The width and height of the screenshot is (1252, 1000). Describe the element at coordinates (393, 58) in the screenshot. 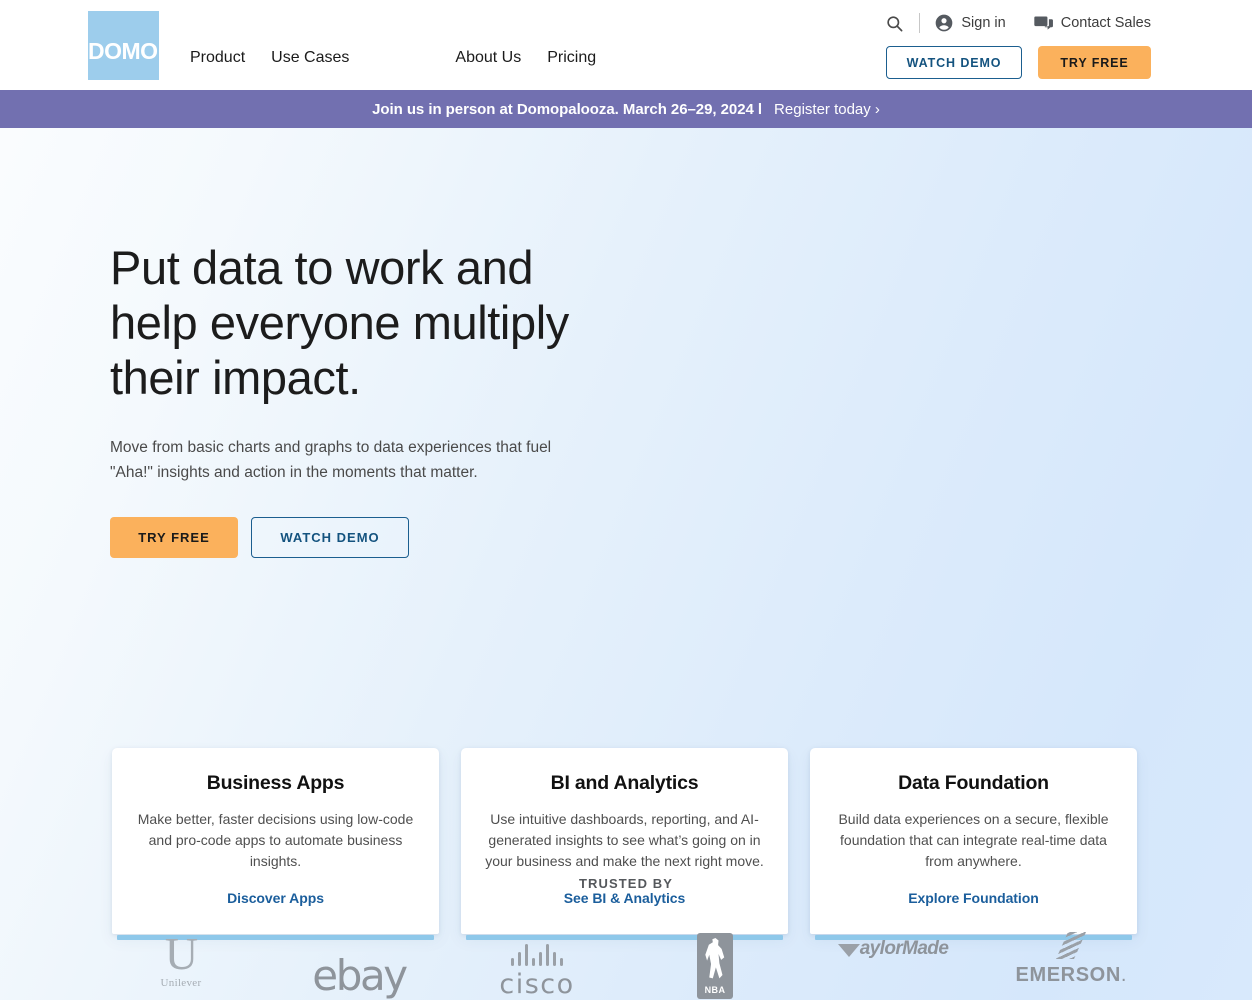

I see `main-navigation: Product Use Cases About Us Pricing` at that location.